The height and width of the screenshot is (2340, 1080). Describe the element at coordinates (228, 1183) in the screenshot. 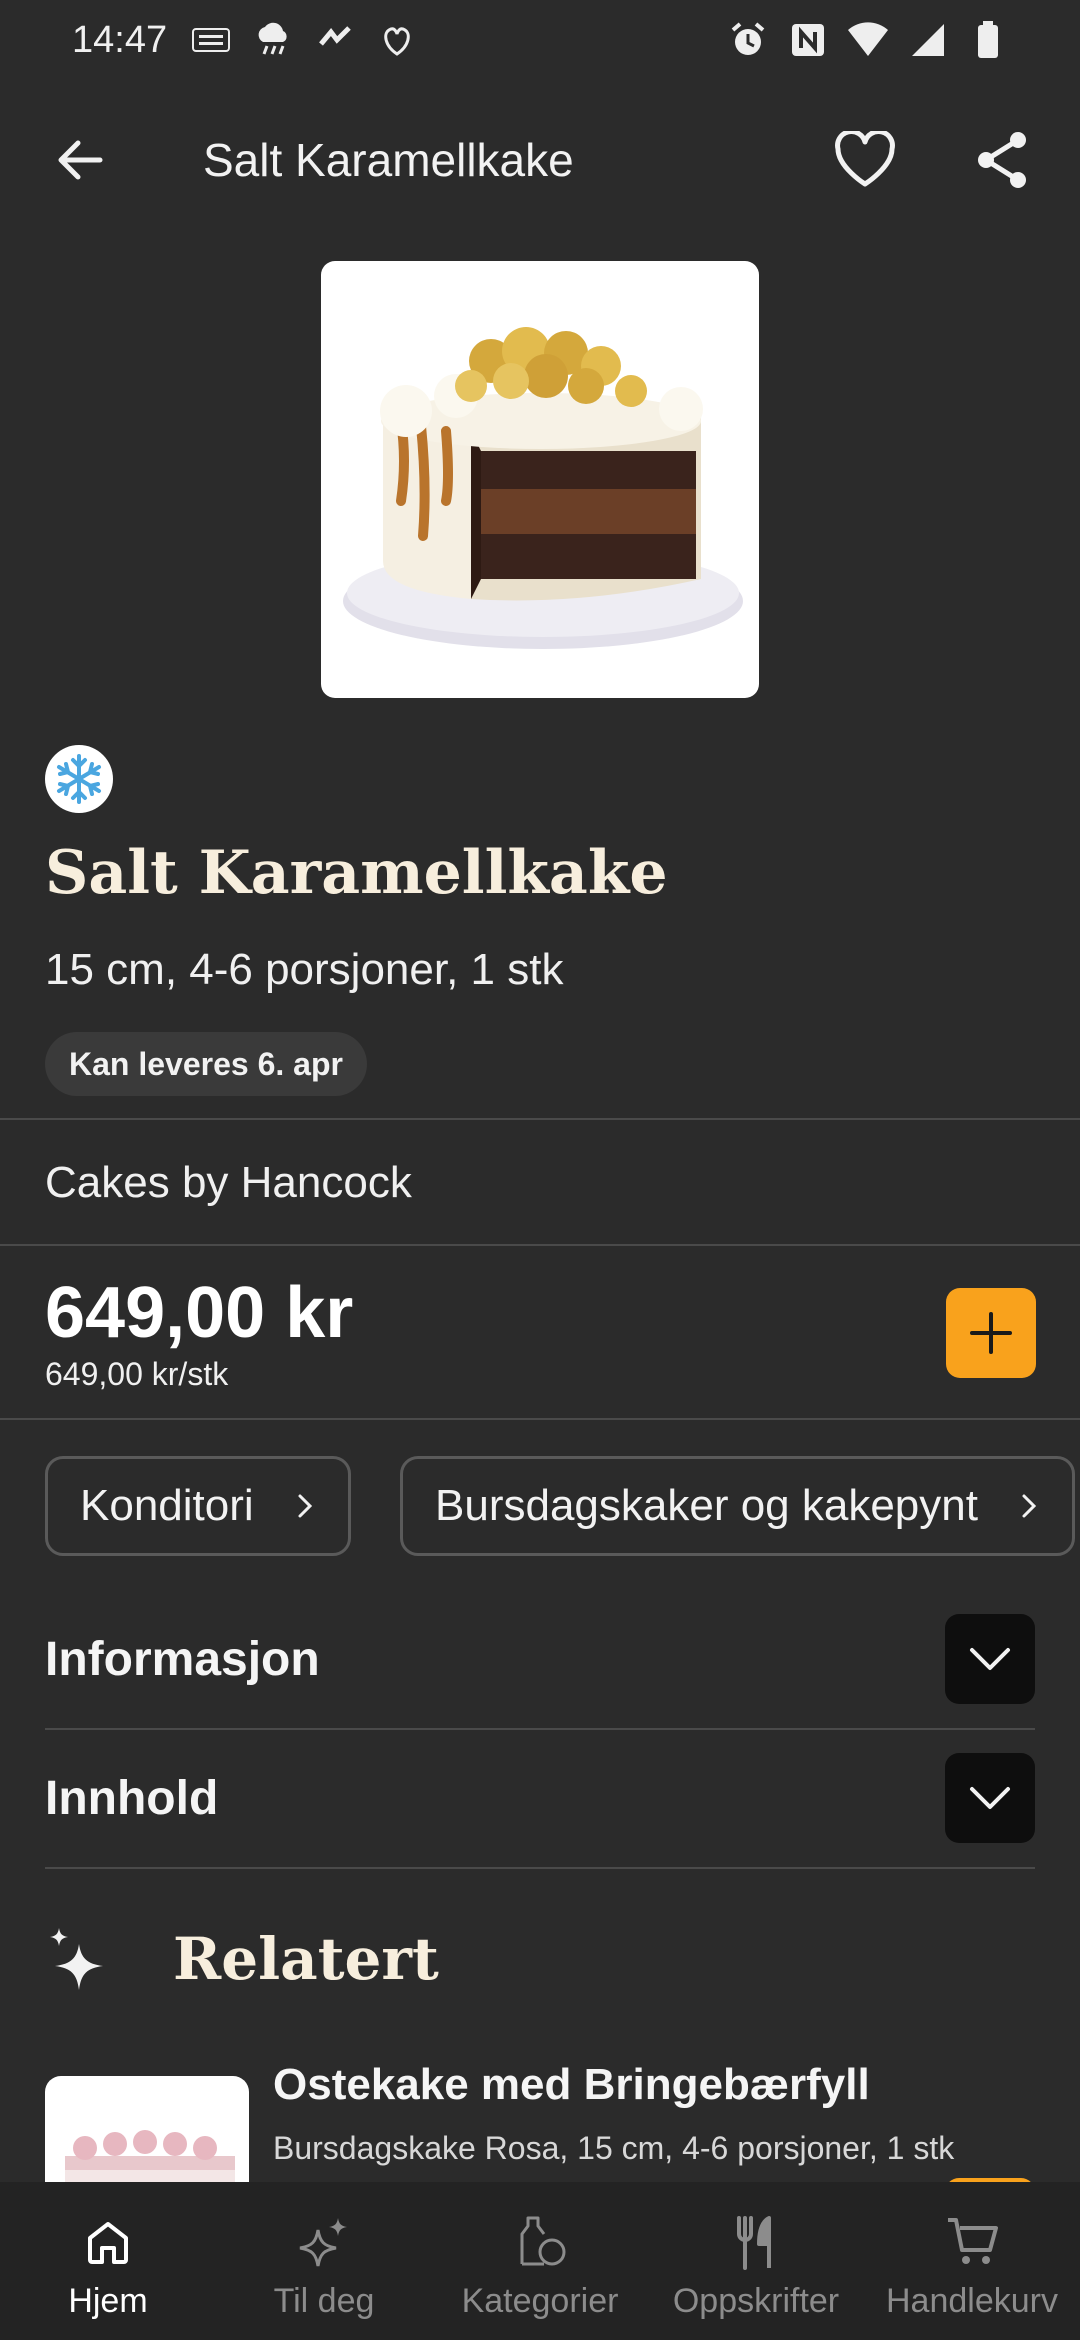

I see `vendor-name: Cakes by Hancock` at that location.